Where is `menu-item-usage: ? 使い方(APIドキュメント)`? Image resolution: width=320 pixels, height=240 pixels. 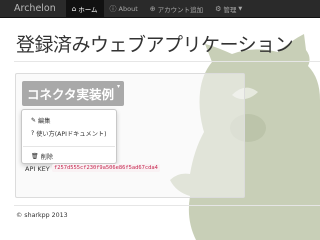 menu-item-usage: ? 使い方(APIドキュメント) is located at coordinates (69, 133).